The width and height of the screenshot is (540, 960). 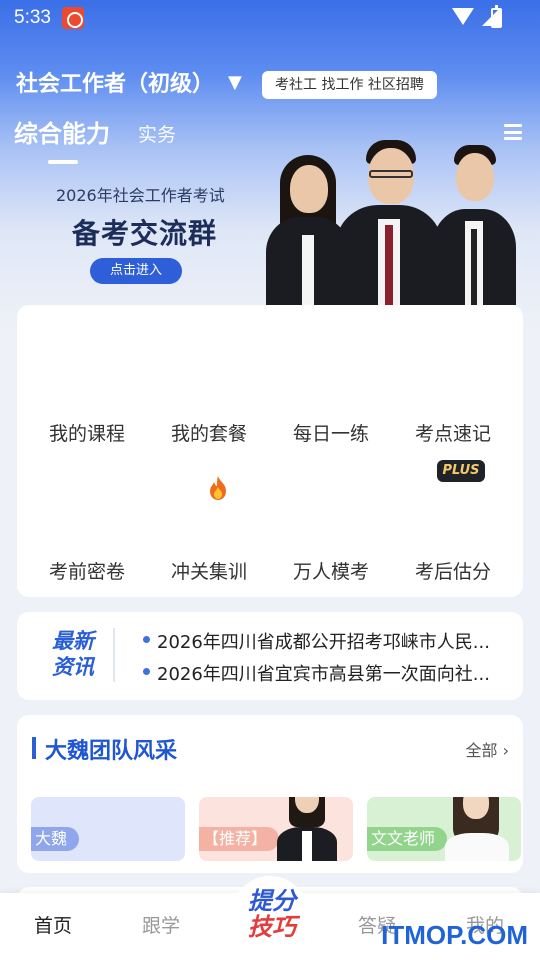 What do you see at coordinates (513, 132) in the screenshot?
I see `menu-icon` at bounding box center [513, 132].